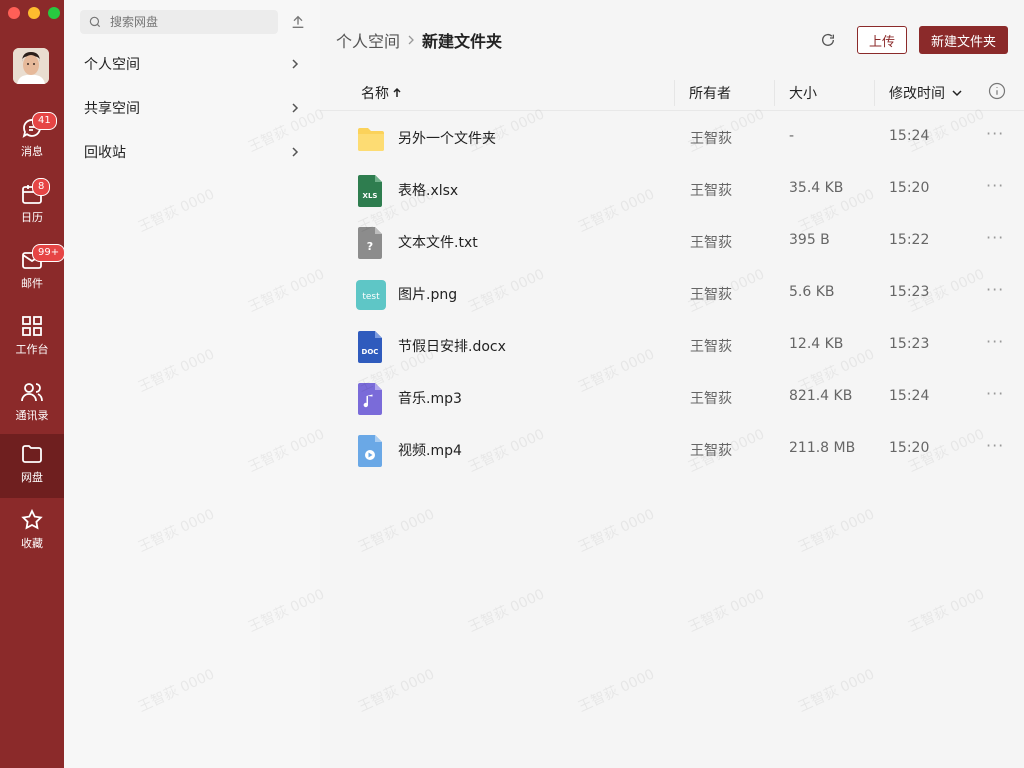  Describe the element at coordinates (963, 40) in the screenshot. I see `new-folder-button: 新建文件夹` at that location.